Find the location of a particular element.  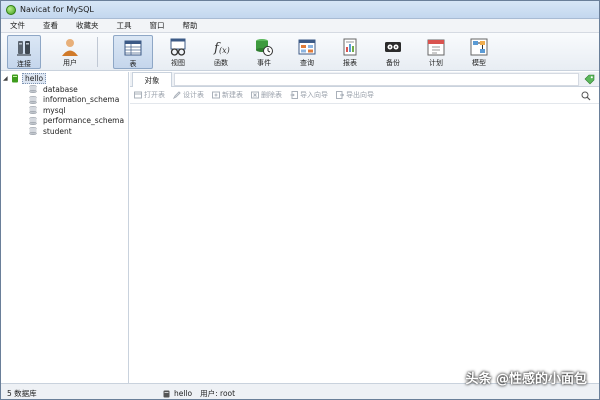

tree-connection-hello: ◢ hello is located at coordinates (64, 78).